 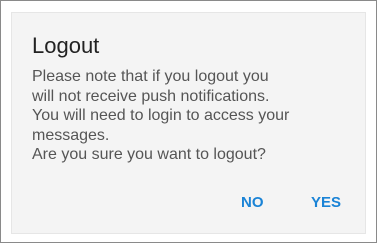 I want to click on yes-button: YES, so click(x=326, y=203).